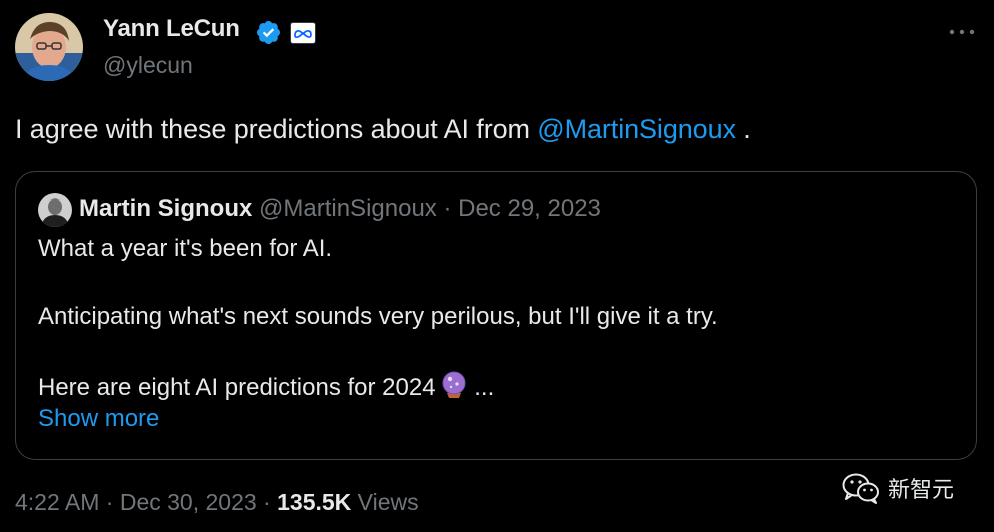 The width and height of the screenshot is (994, 532). Describe the element at coordinates (921, 490) in the screenshot. I see `watermark-text: 新智元` at that location.